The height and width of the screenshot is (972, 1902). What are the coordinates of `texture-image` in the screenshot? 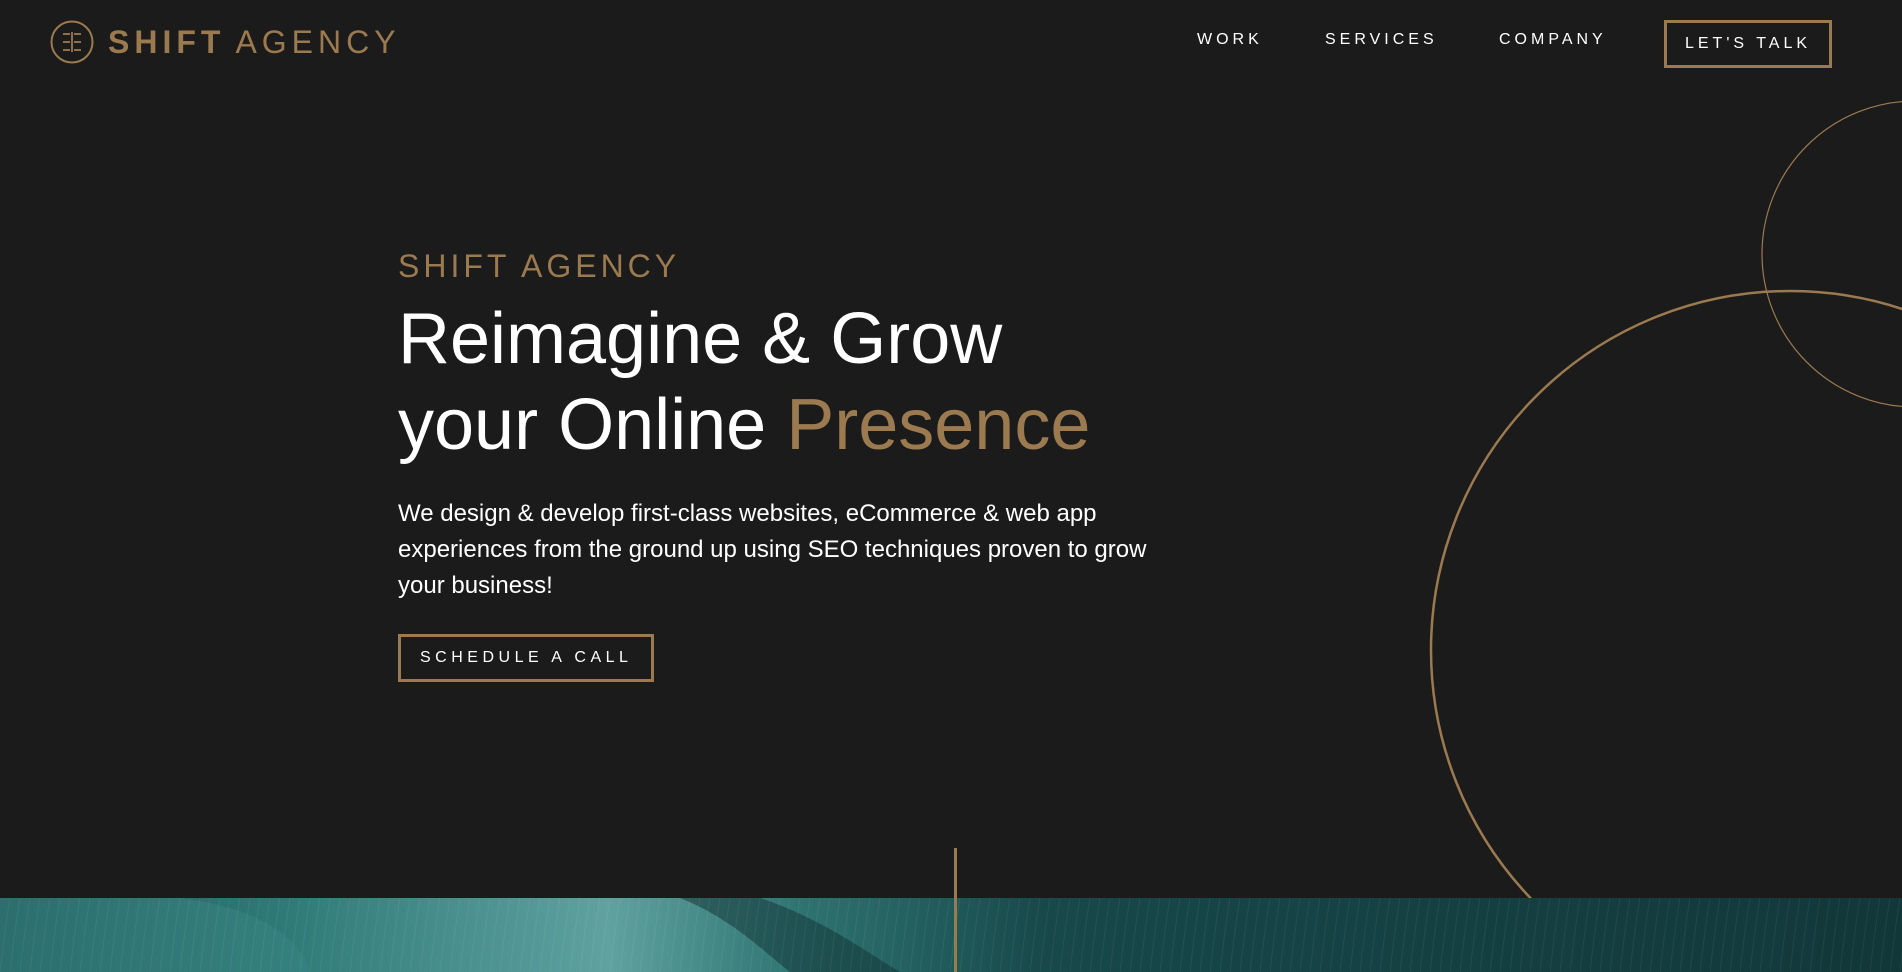 It's located at (951, 935).